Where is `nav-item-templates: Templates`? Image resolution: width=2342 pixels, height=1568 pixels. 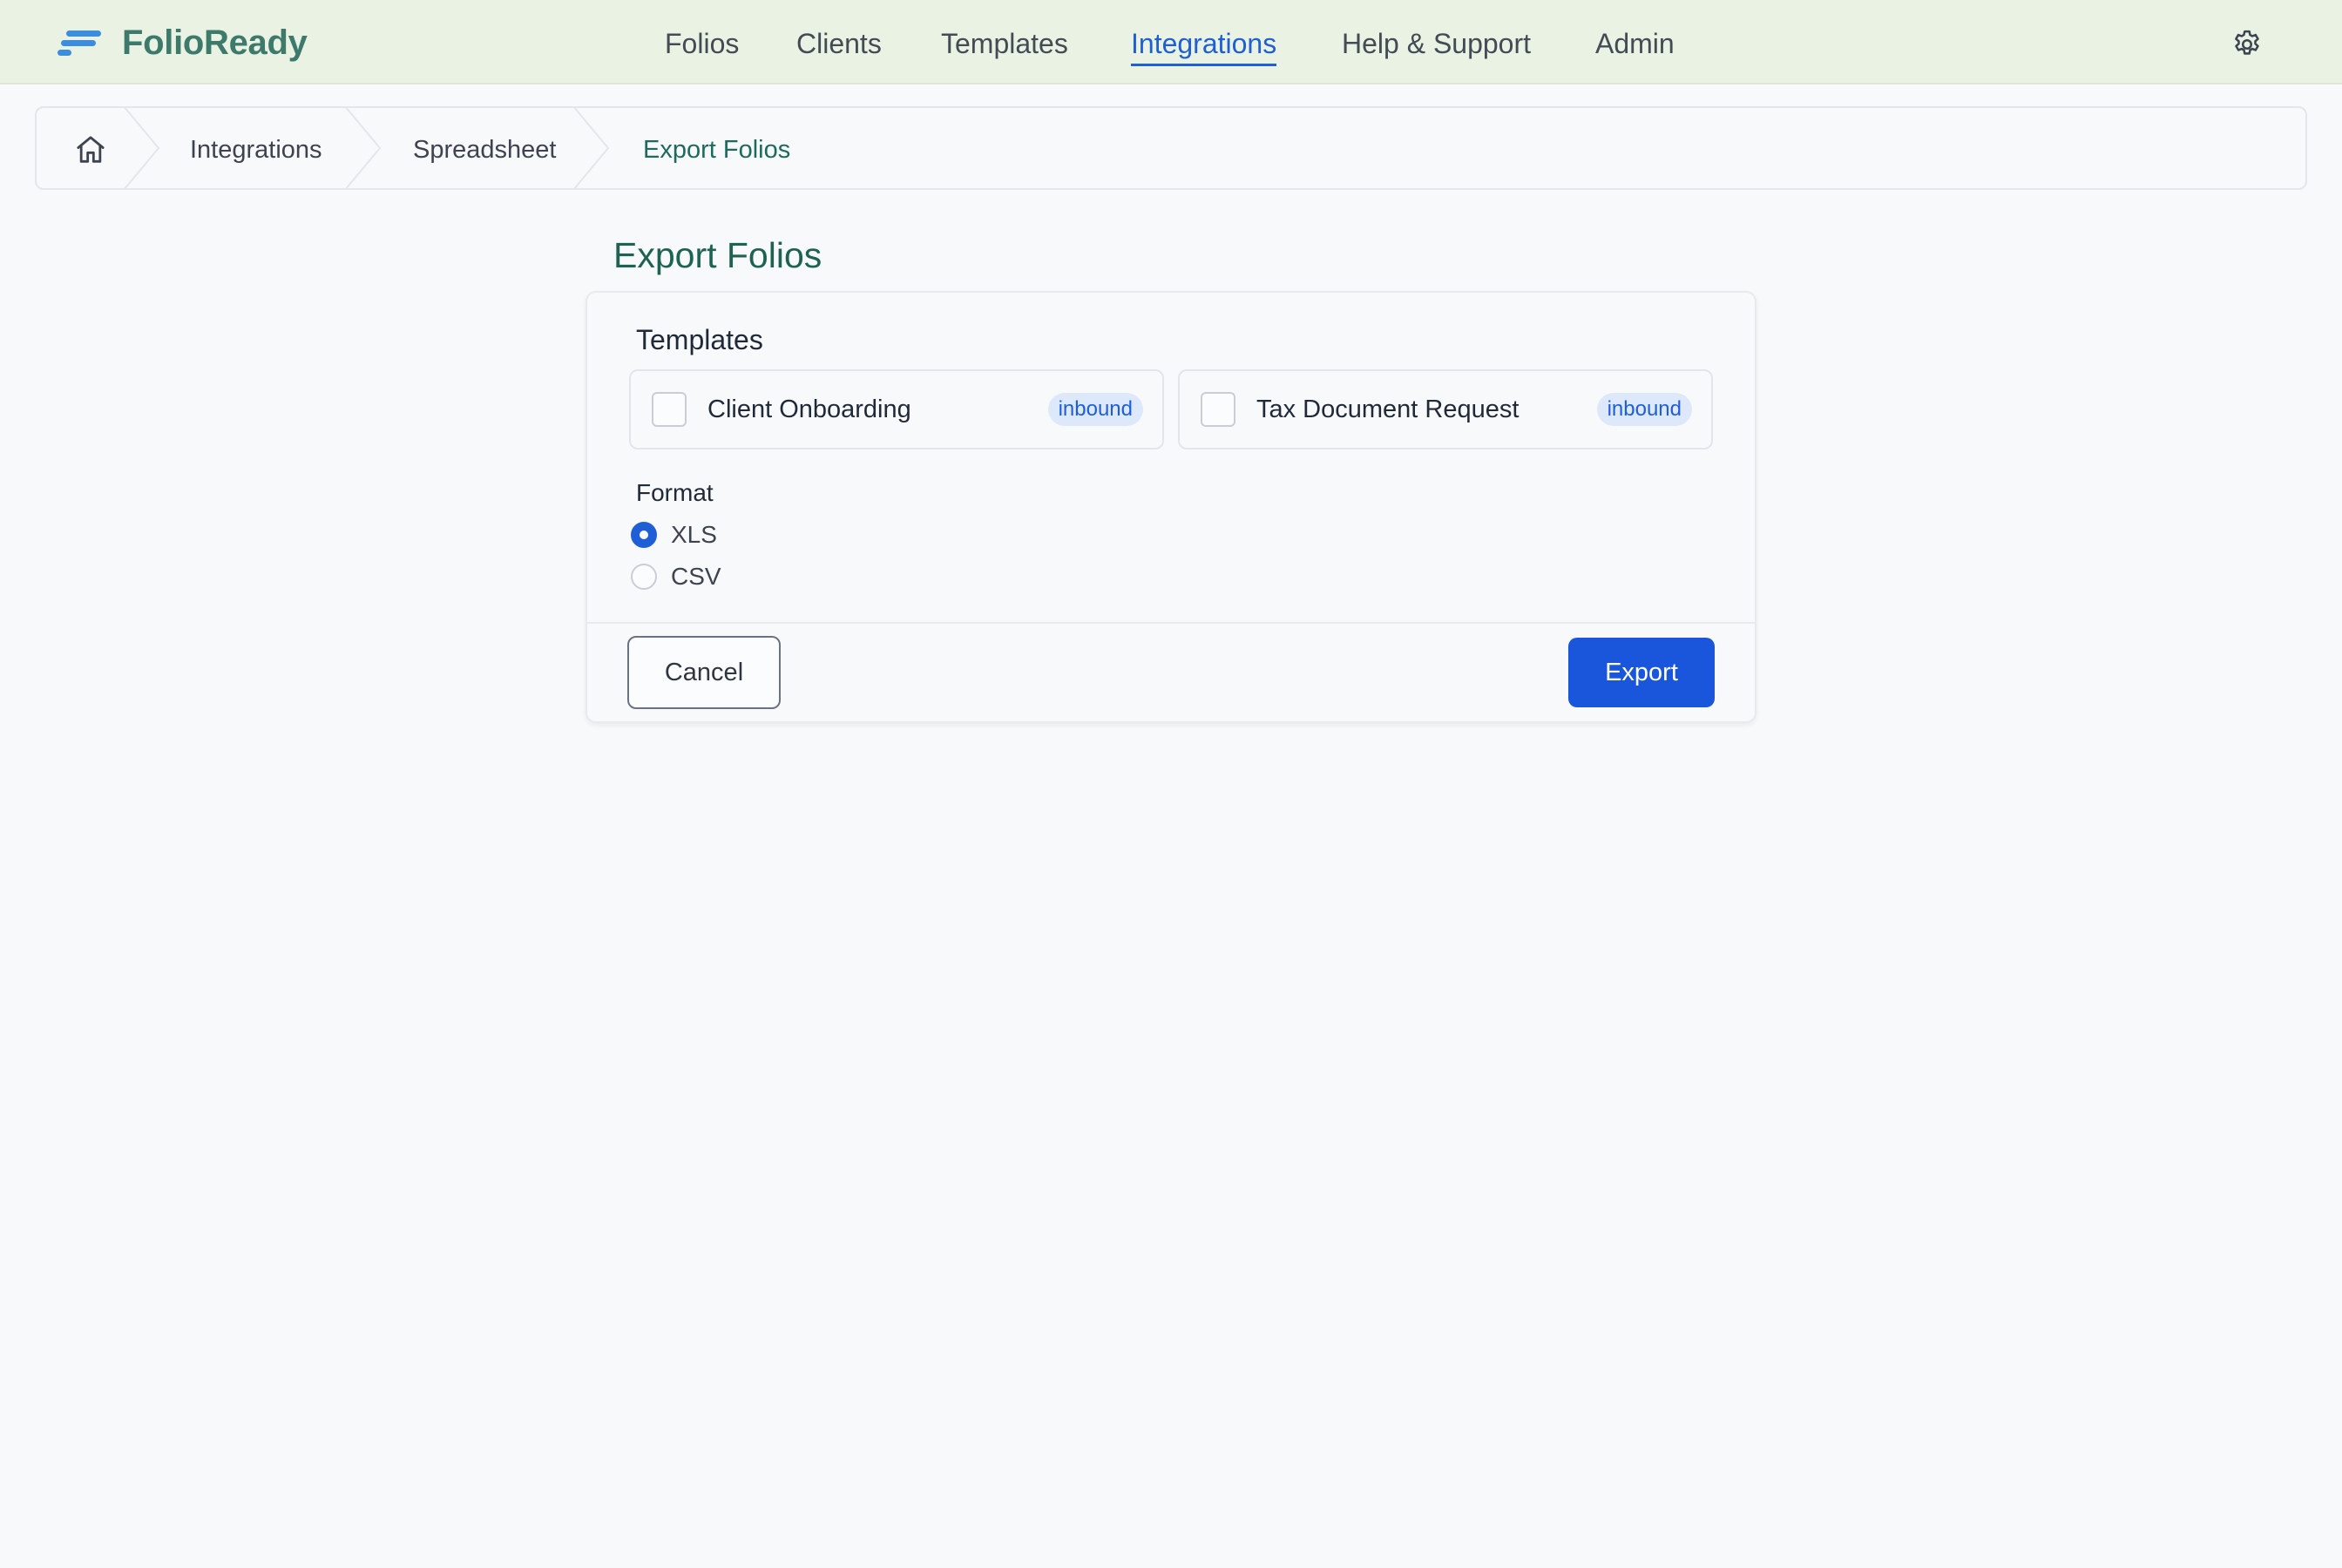 nav-item-templates: Templates is located at coordinates (1004, 44).